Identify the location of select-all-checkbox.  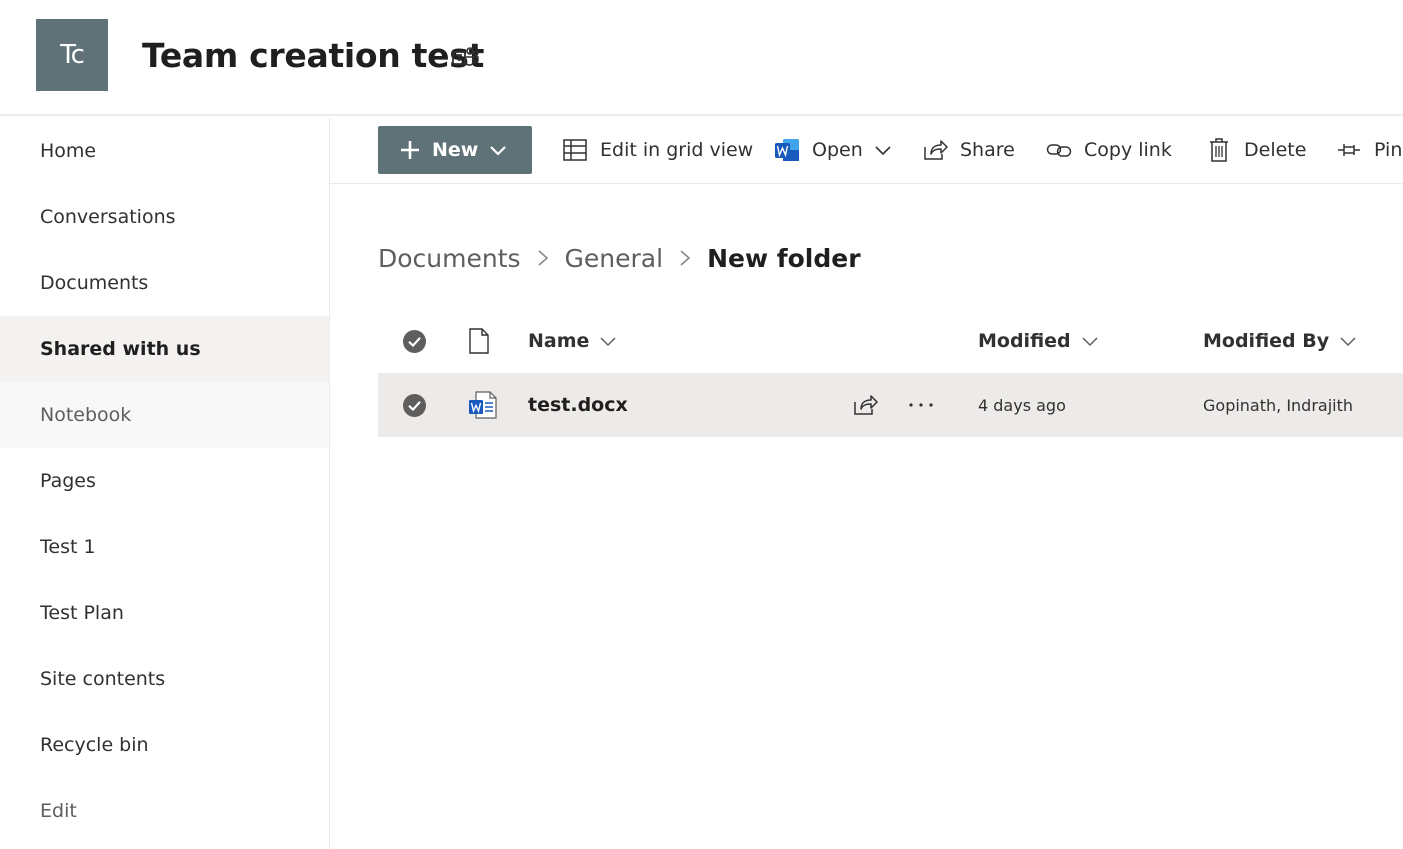
(414, 341).